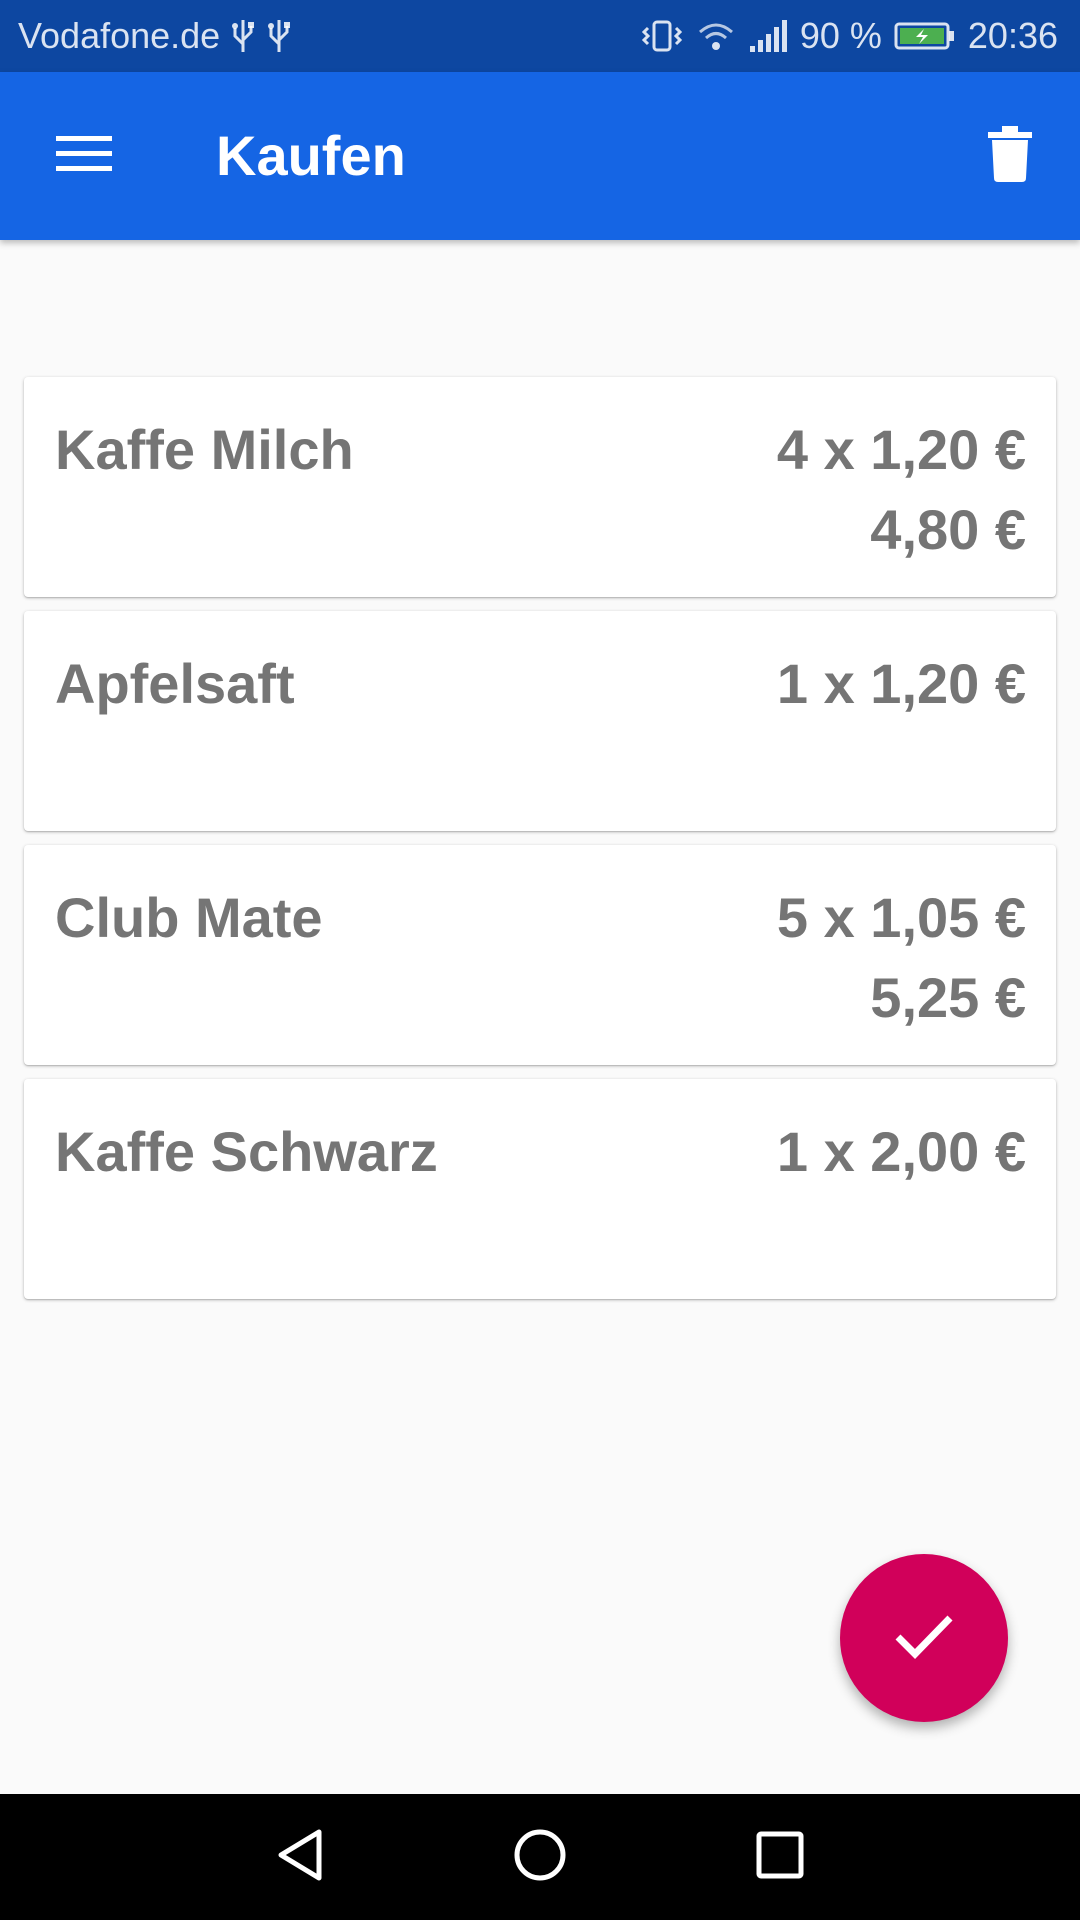 The height and width of the screenshot is (1920, 1080). What do you see at coordinates (925, 36) in the screenshot?
I see `battery-charging-icon` at bounding box center [925, 36].